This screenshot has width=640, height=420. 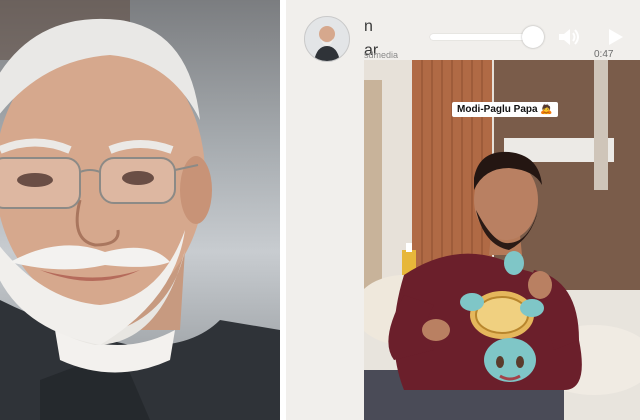 I want to click on avatar, so click(x=327, y=39).